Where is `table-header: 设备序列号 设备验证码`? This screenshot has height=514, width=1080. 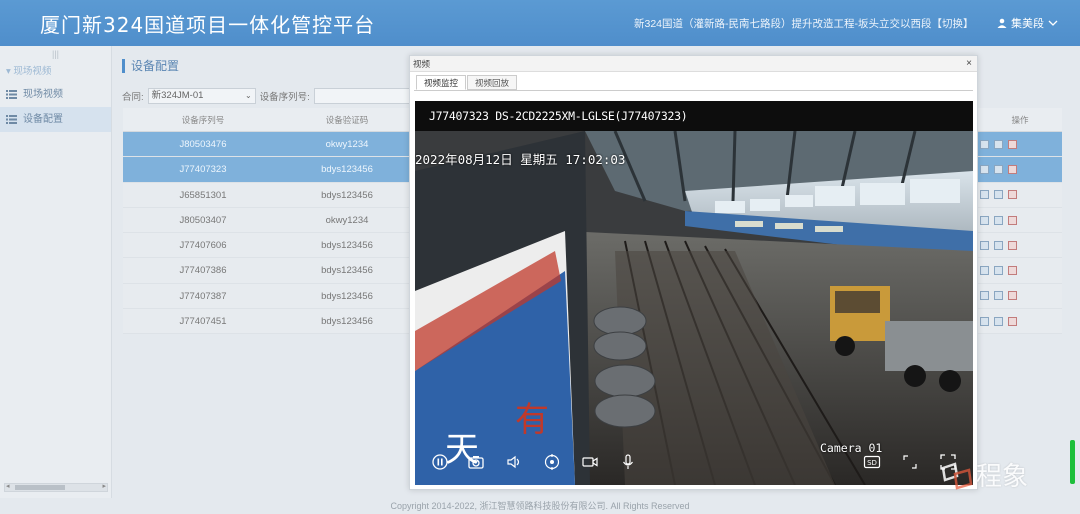 table-header: 设备序列号 设备验证码 is located at coordinates (267, 120).